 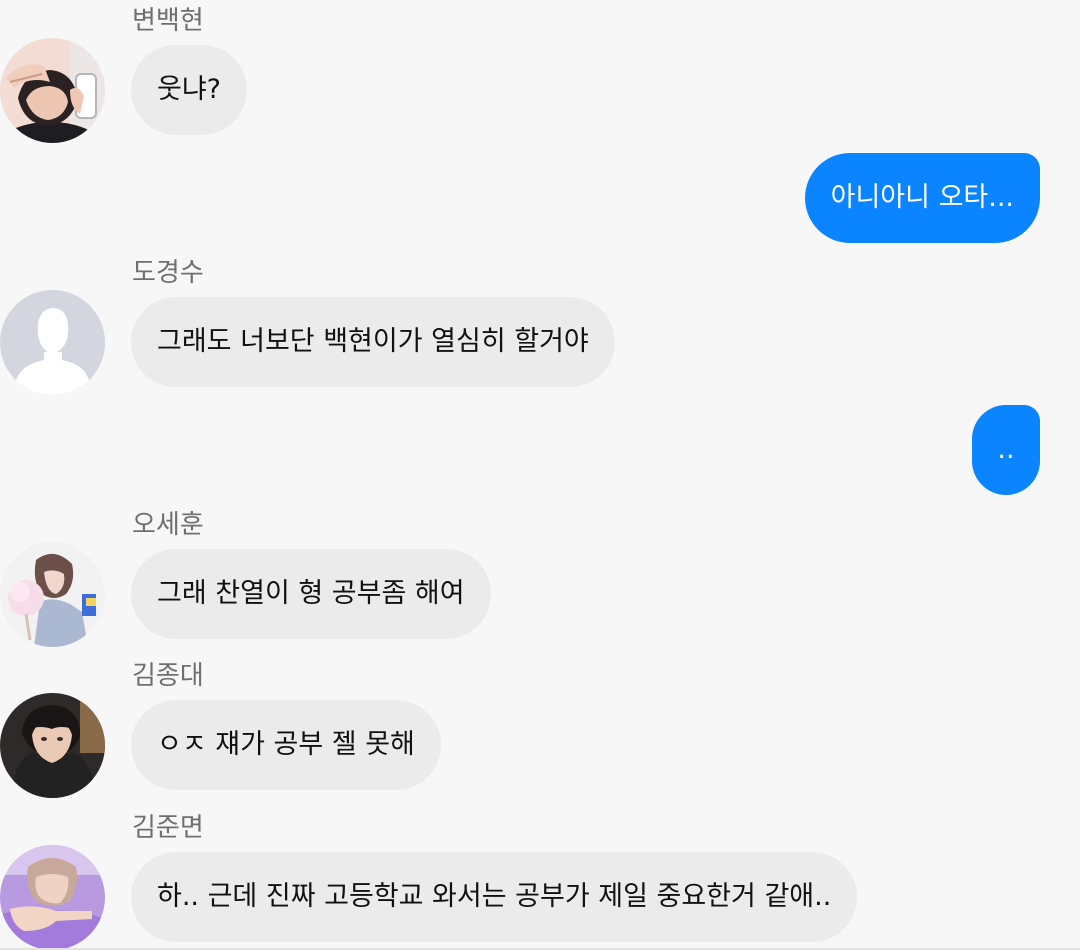 I want to click on person-photo-hand-over-face-icon, so click(x=52, y=90).